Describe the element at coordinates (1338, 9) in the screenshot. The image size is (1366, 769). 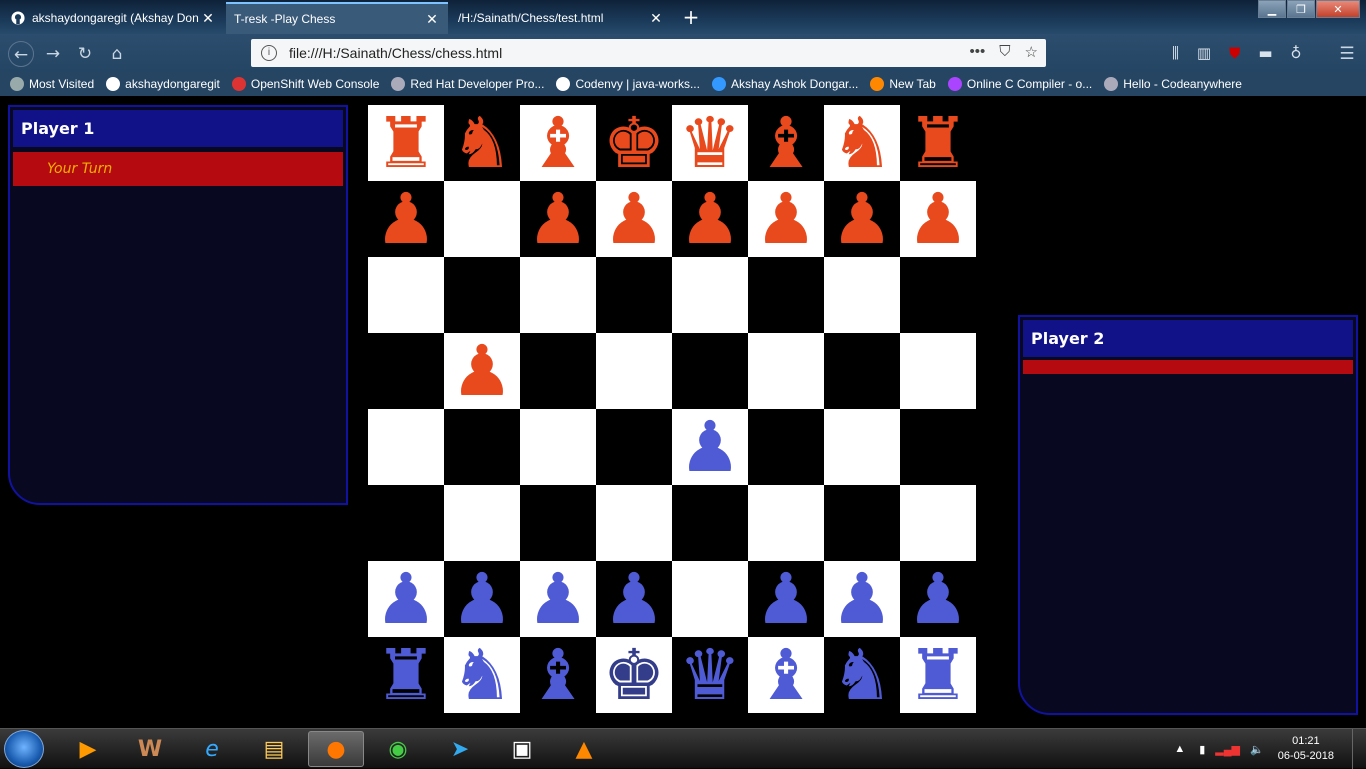
I see `close-window-button: ✕` at that location.